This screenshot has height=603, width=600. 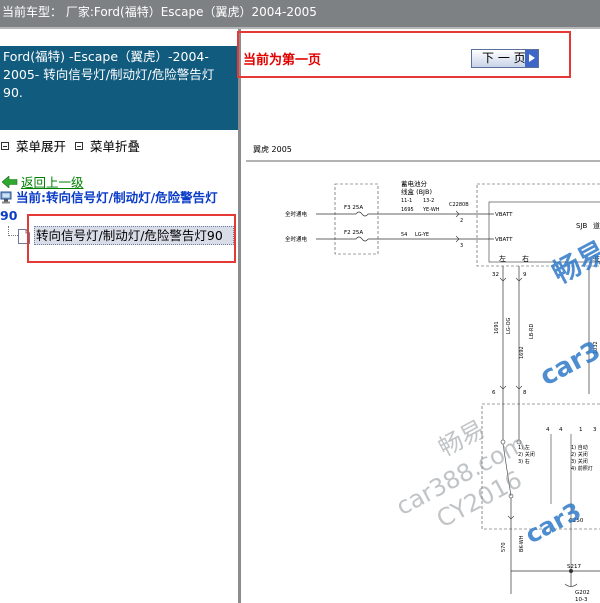 I want to click on pin-9: 9, so click(x=525, y=275).